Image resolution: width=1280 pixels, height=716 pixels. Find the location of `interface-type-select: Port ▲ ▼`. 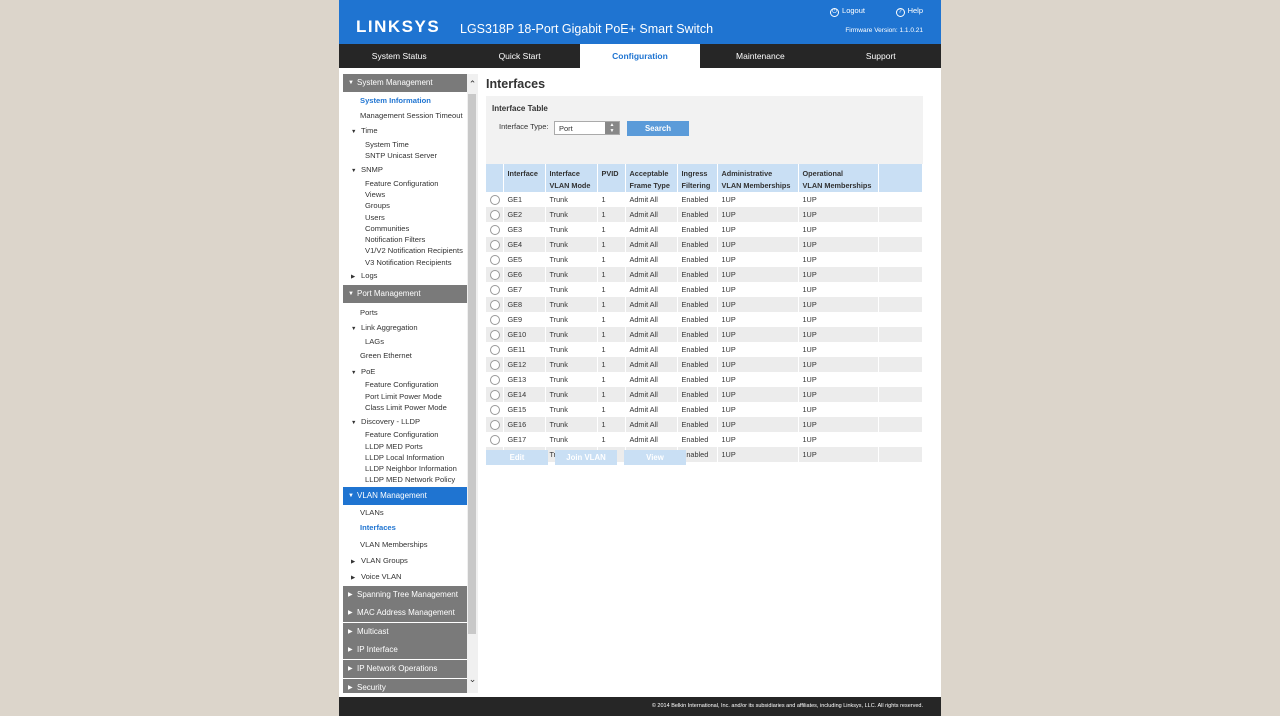

interface-type-select: Port ▲ ▼ is located at coordinates (587, 128).